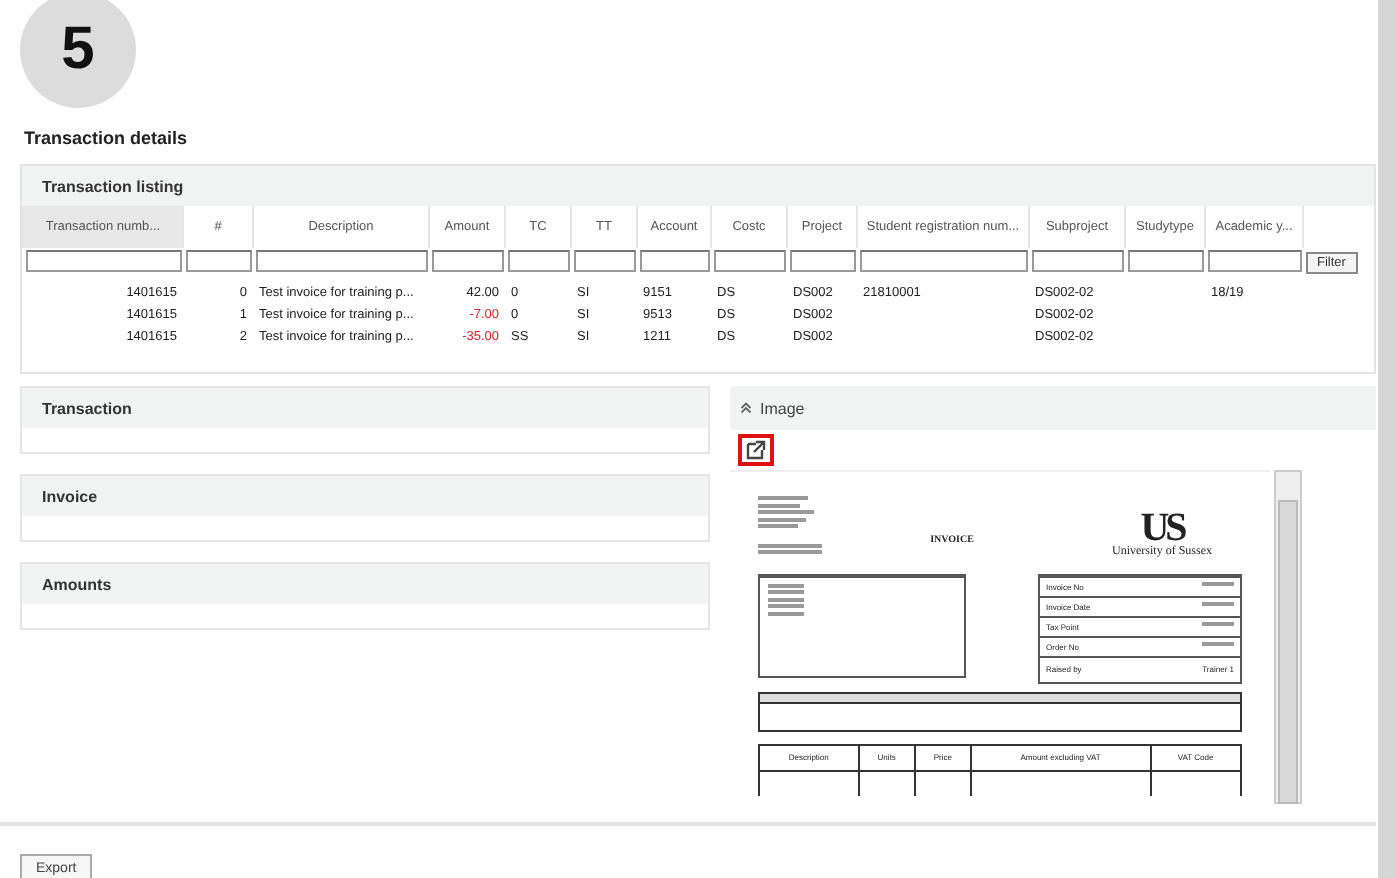 The width and height of the screenshot is (1396, 878). Describe the element at coordinates (78, 54) in the screenshot. I see `step-number-badge: 5` at that location.